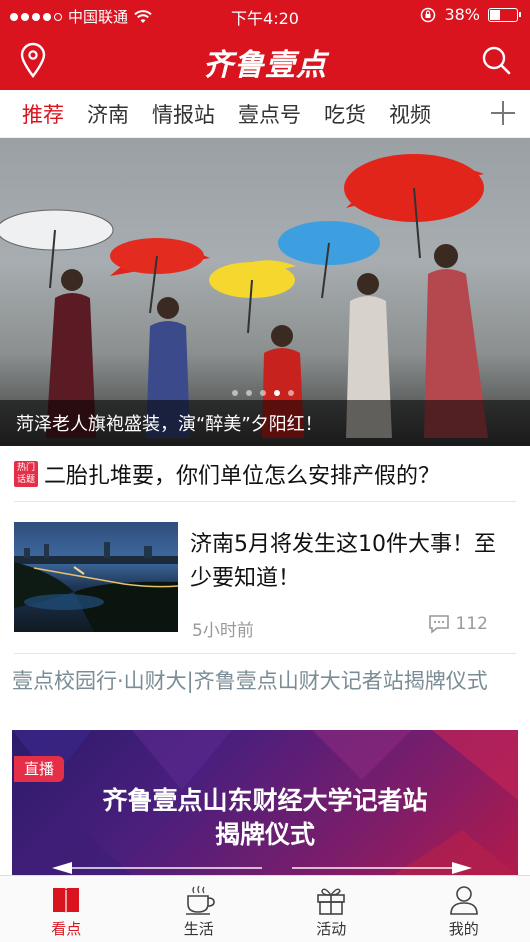 The width and height of the screenshot is (530, 942). I want to click on article-comments: 112, so click(458, 624).